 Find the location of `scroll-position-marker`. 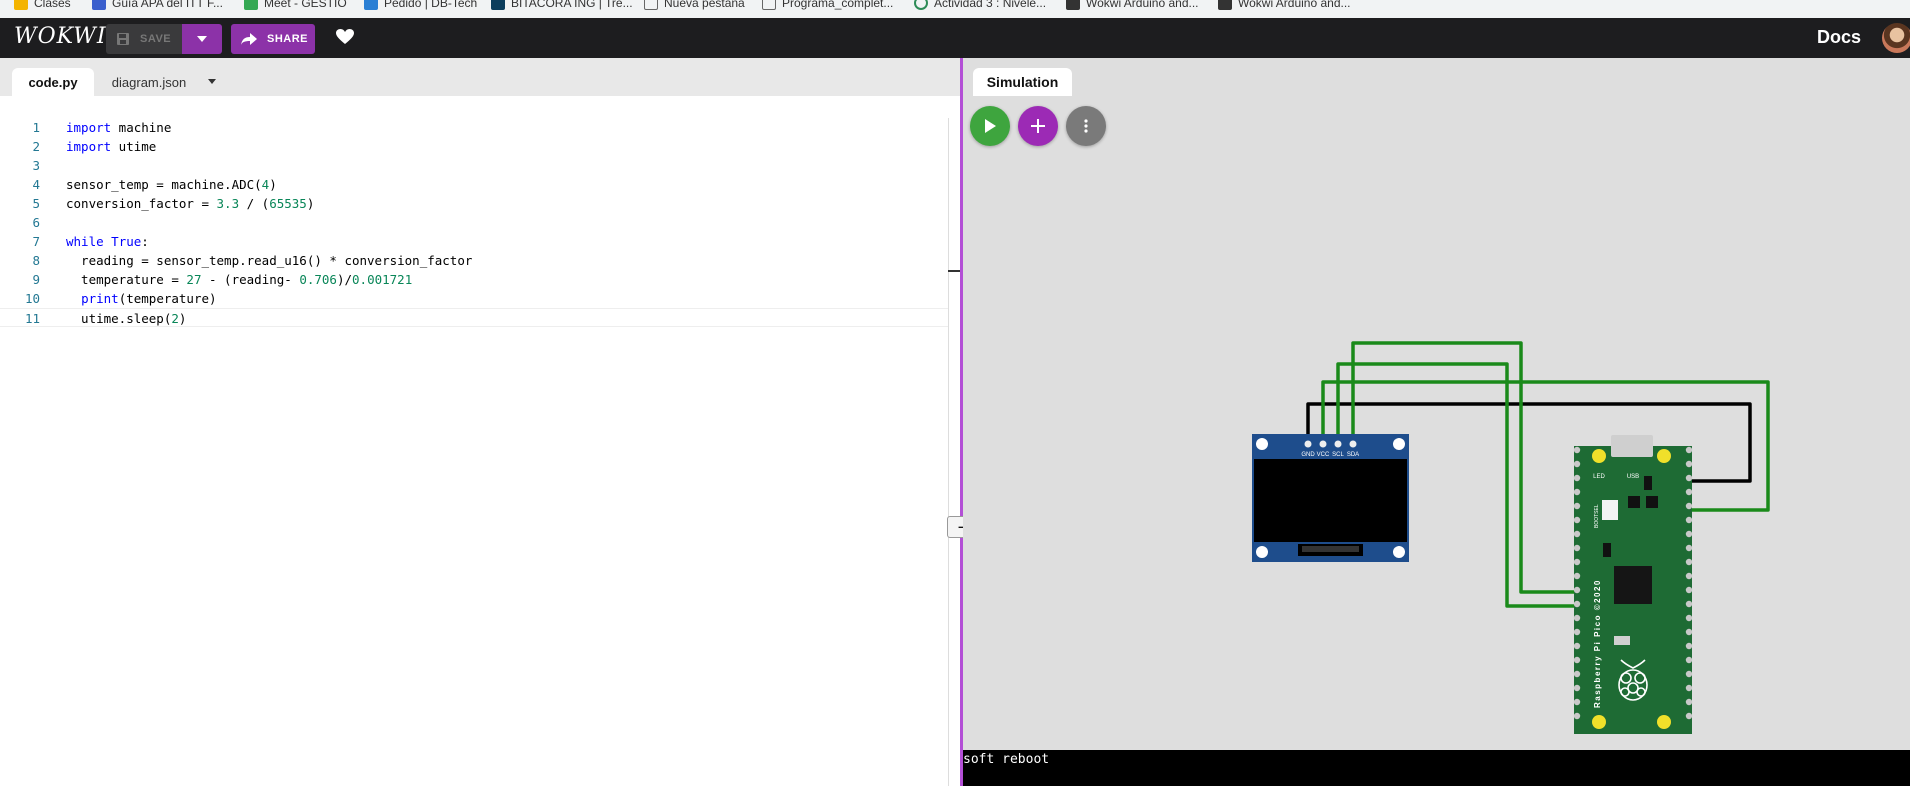

scroll-position-marker is located at coordinates (954, 271).